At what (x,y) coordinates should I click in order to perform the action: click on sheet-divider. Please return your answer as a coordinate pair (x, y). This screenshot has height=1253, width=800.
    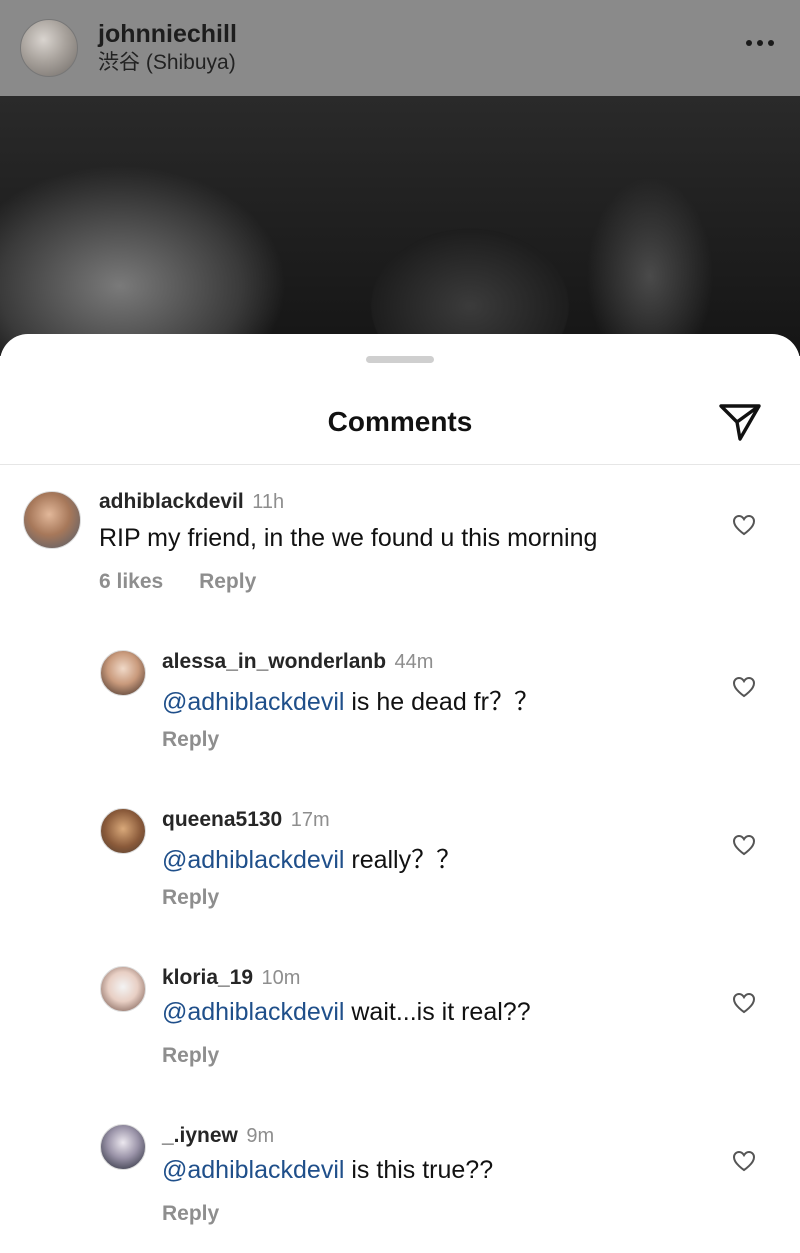
    Looking at the image, I should click on (400, 464).